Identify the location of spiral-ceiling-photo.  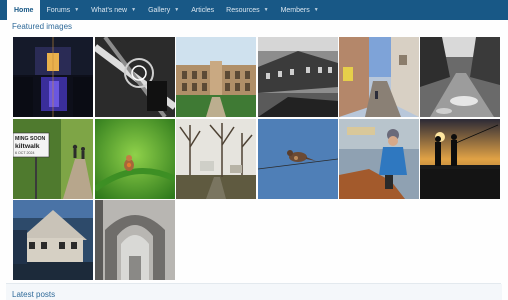
(135, 77).